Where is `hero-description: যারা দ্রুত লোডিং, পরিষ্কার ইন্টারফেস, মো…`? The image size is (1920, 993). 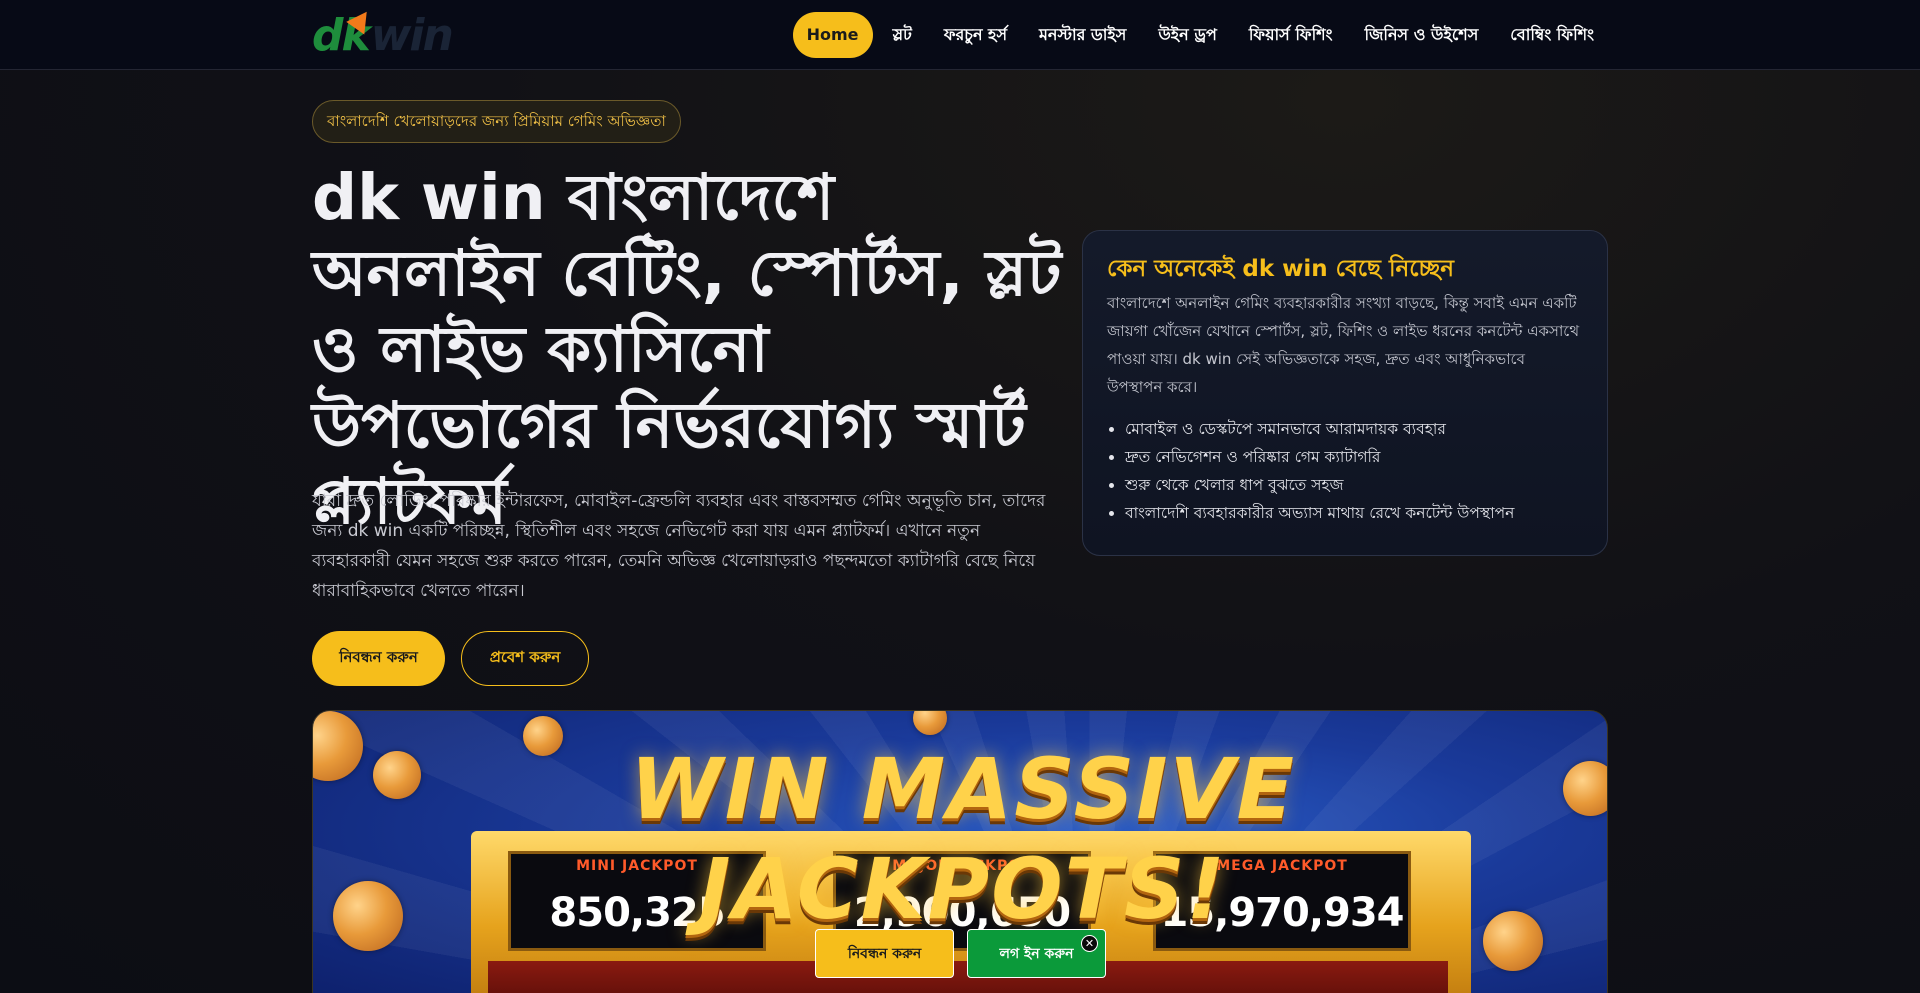
hero-description: যারা দ্রুত লোডিং, পরিষ্কার ইন্টারফেস, মো… is located at coordinates (679, 546).